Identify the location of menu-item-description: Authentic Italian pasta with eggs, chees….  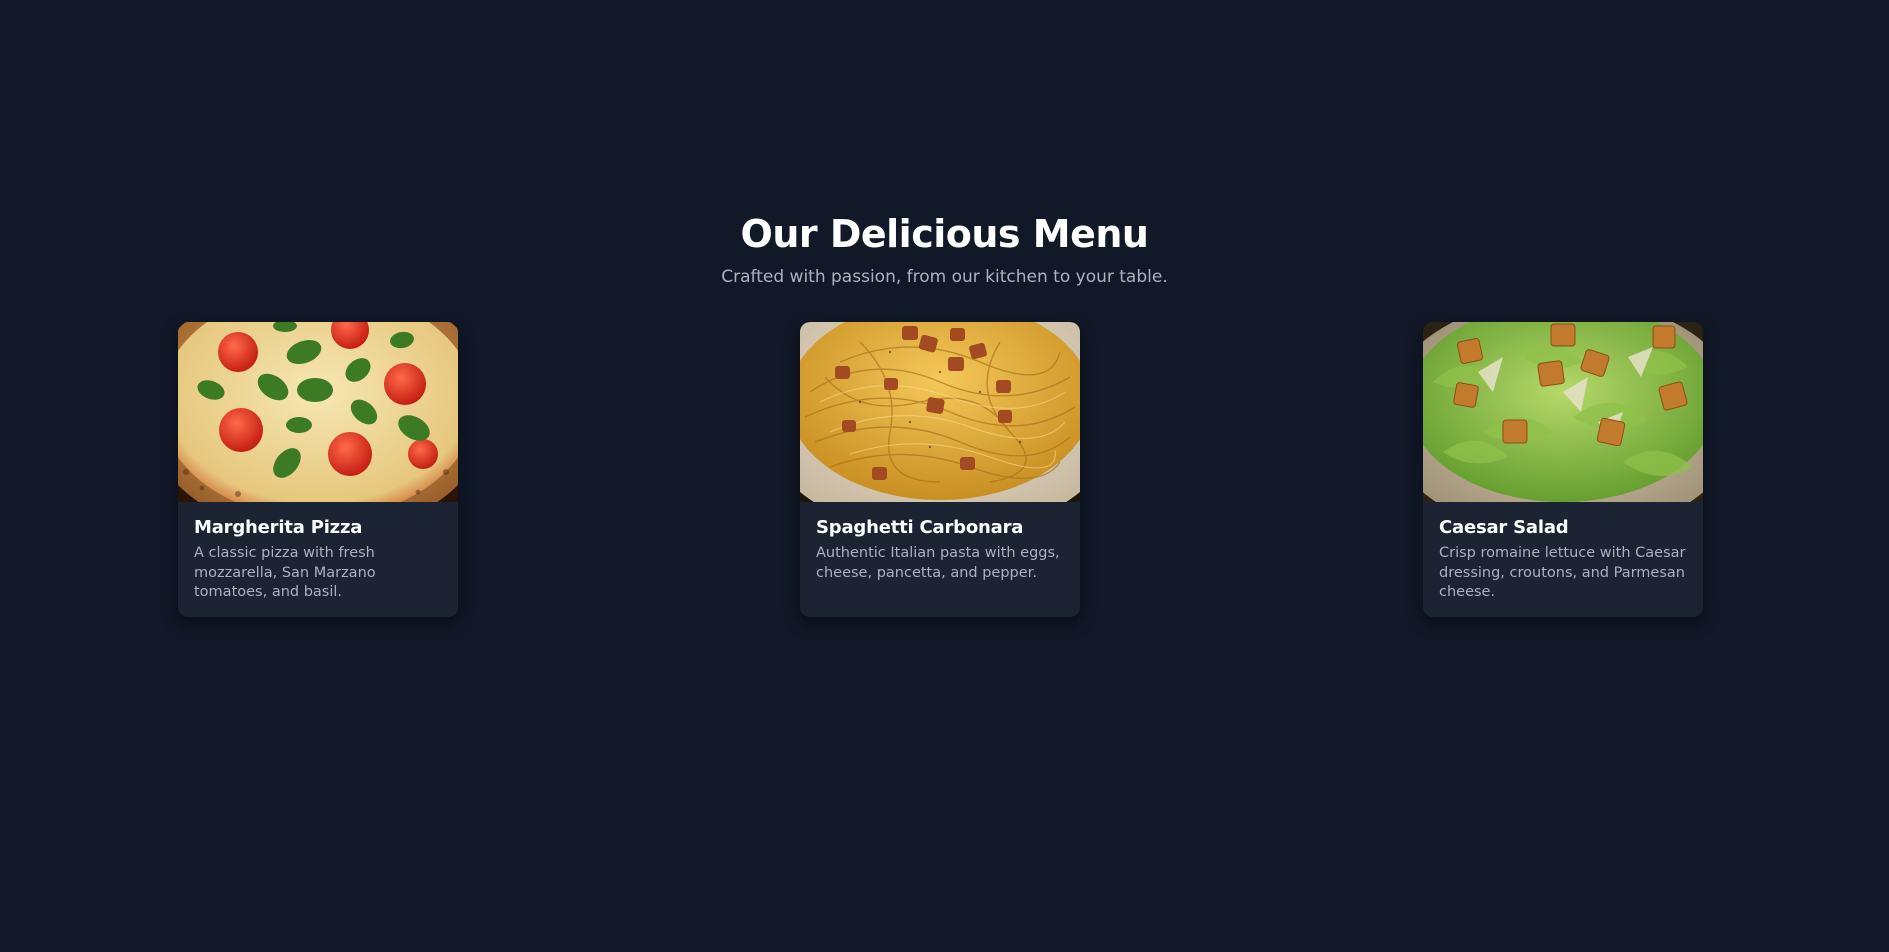
(938, 563).